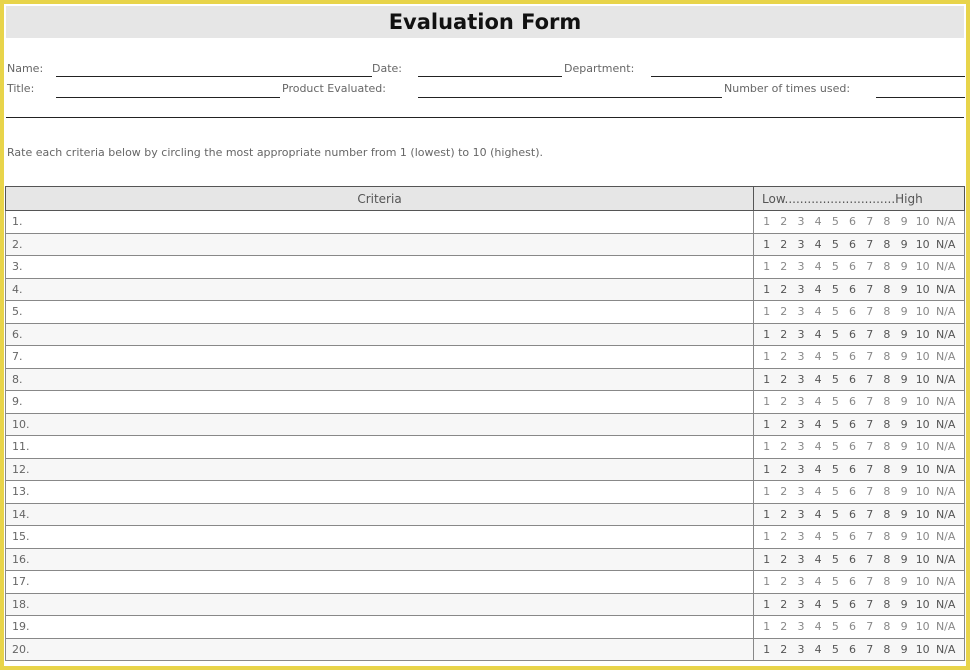 The image size is (970, 670). What do you see at coordinates (379, 559) in the screenshot?
I see `criteria-cell: 16.` at bounding box center [379, 559].